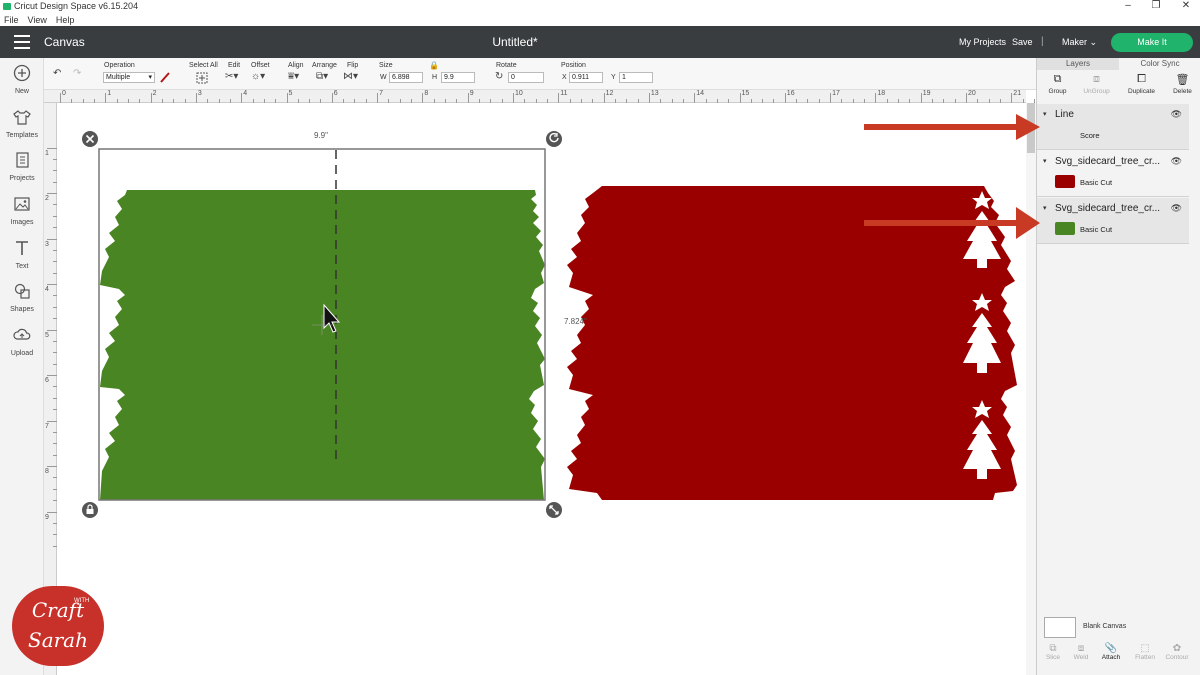  I want to click on annotation-arrow-line-layer, so click(952, 127).